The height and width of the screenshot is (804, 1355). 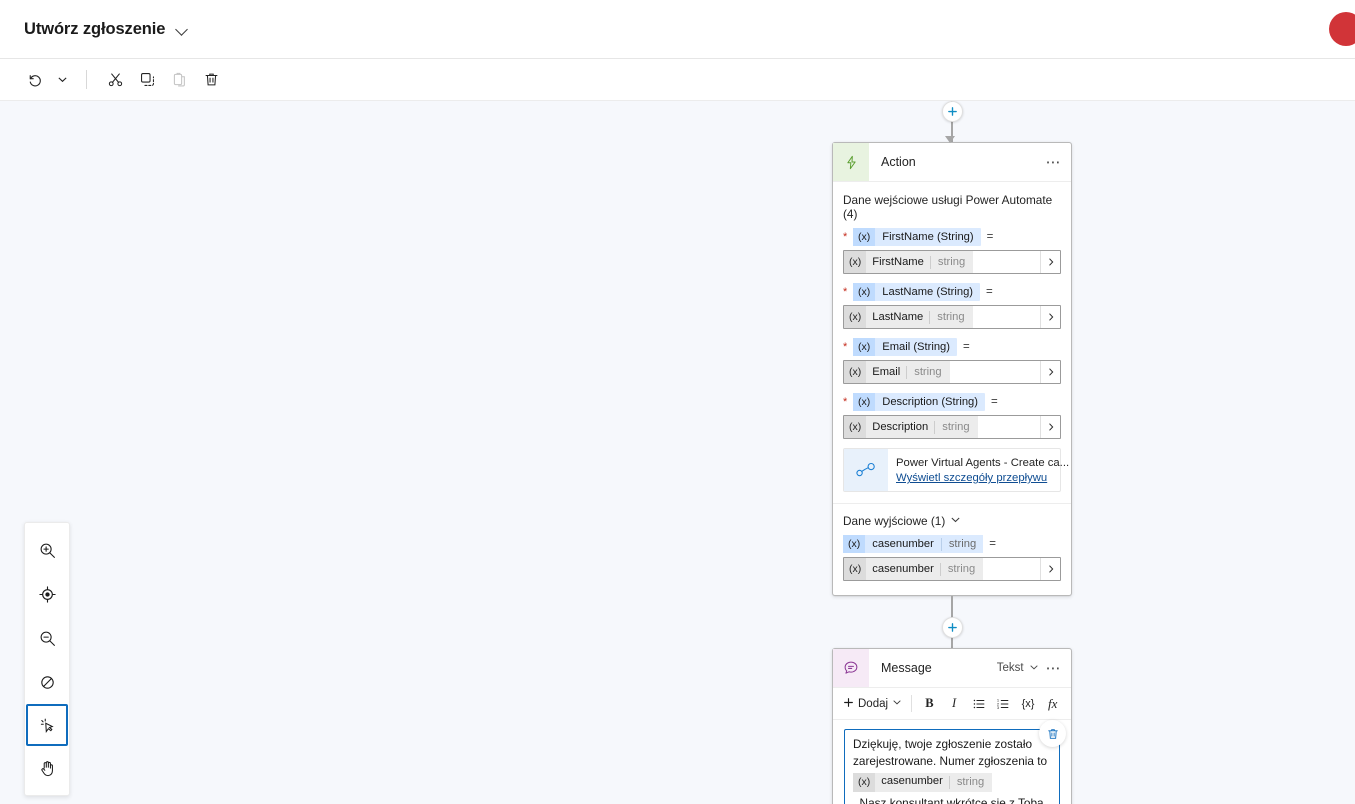 What do you see at coordinates (917, 237) in the screenshot?
I see `parameter-pill: (x) FirstName (String)` at bounding box center [917, 237].